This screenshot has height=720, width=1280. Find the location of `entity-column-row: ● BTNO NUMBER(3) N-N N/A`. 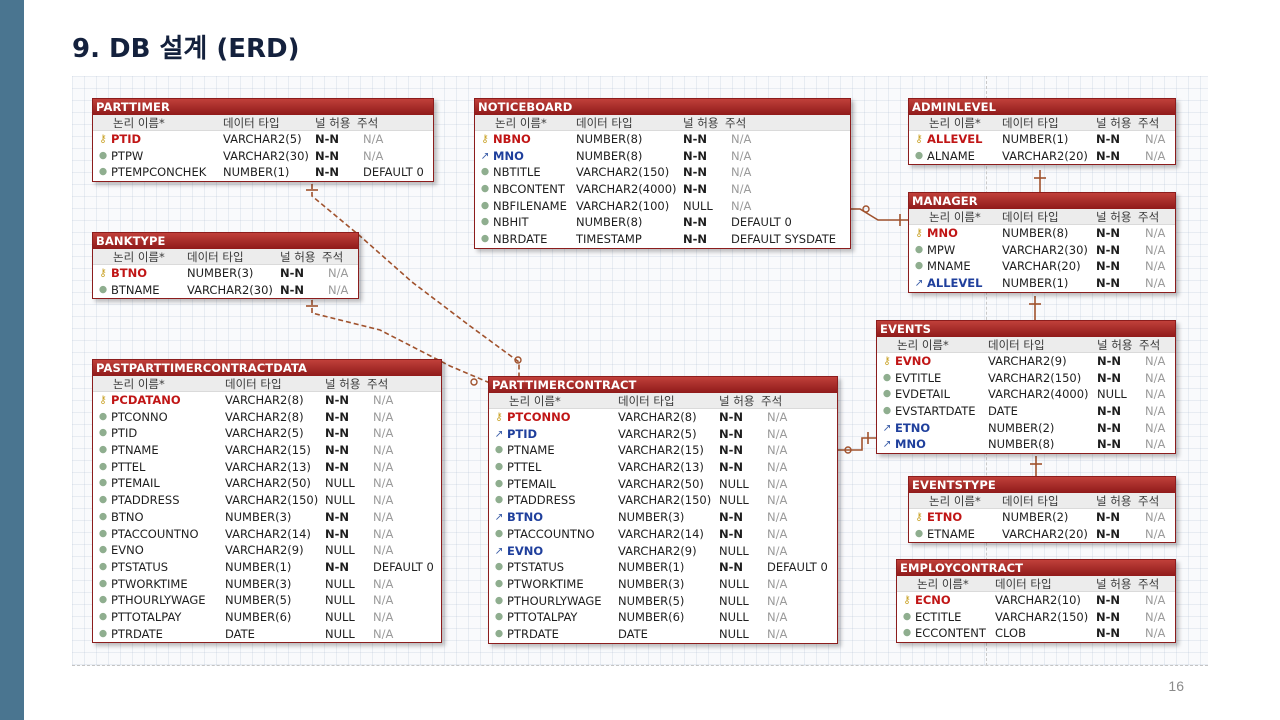

entity-column-row: ● BTNO NUMBER(3) N-N N/A is located at coordinates (267, 517).